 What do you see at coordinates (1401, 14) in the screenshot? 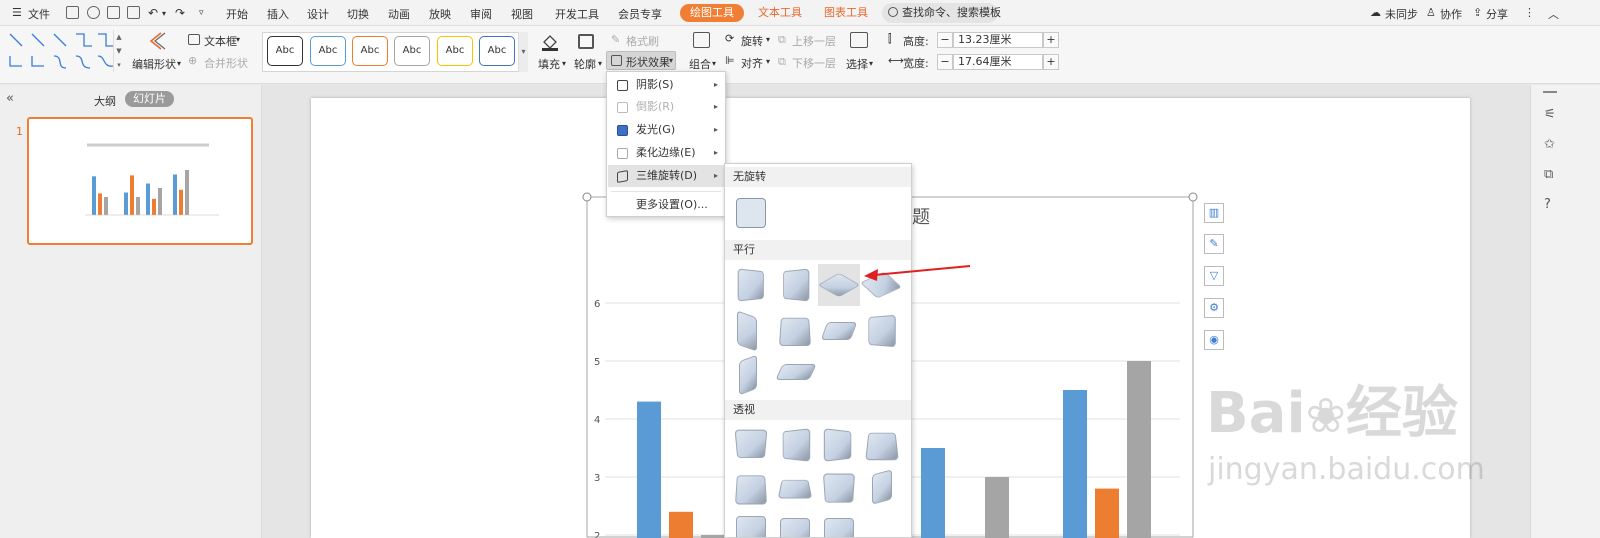
I see `sync-status: 未同步` at bounding box center [1401, 14].